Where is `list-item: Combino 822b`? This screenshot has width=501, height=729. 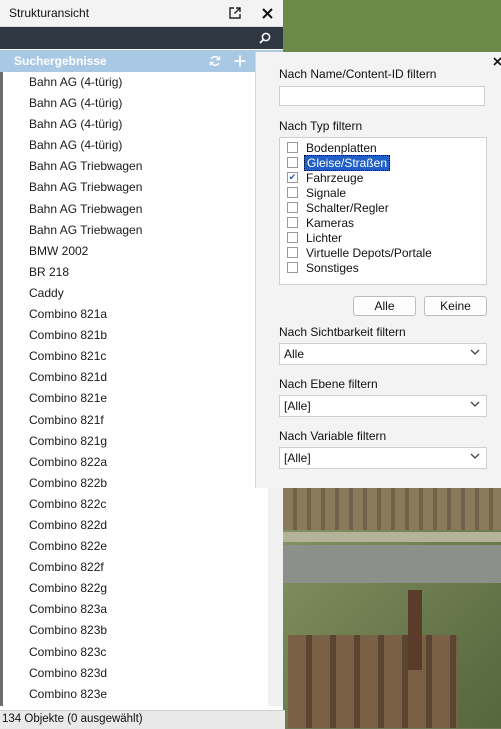
list-item: Combino 822b is located at coordinates (134, 483).